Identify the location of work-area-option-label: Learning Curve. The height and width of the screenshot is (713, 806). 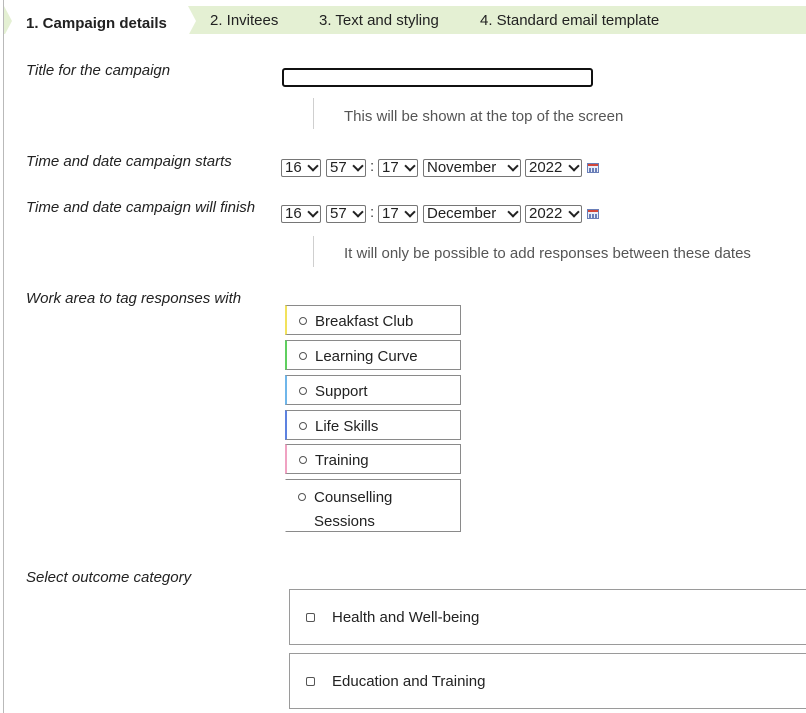
(366, 356).